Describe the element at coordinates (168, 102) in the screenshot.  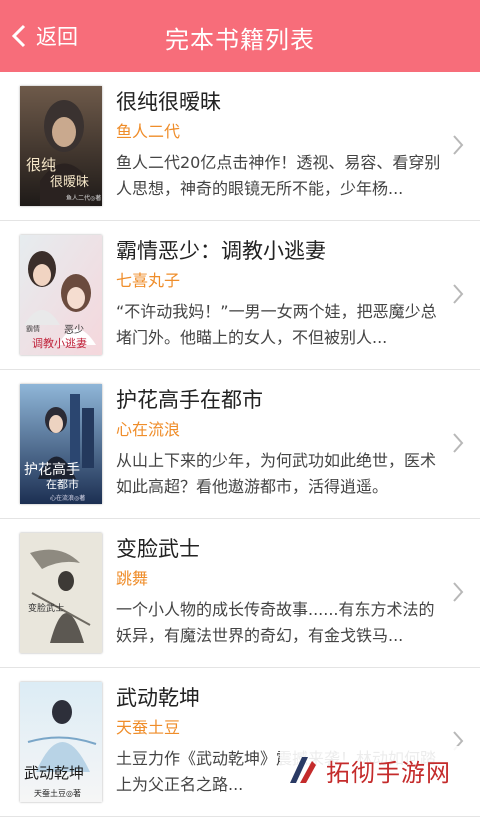
I see `book-title: 很纯很暧昧` at that location.